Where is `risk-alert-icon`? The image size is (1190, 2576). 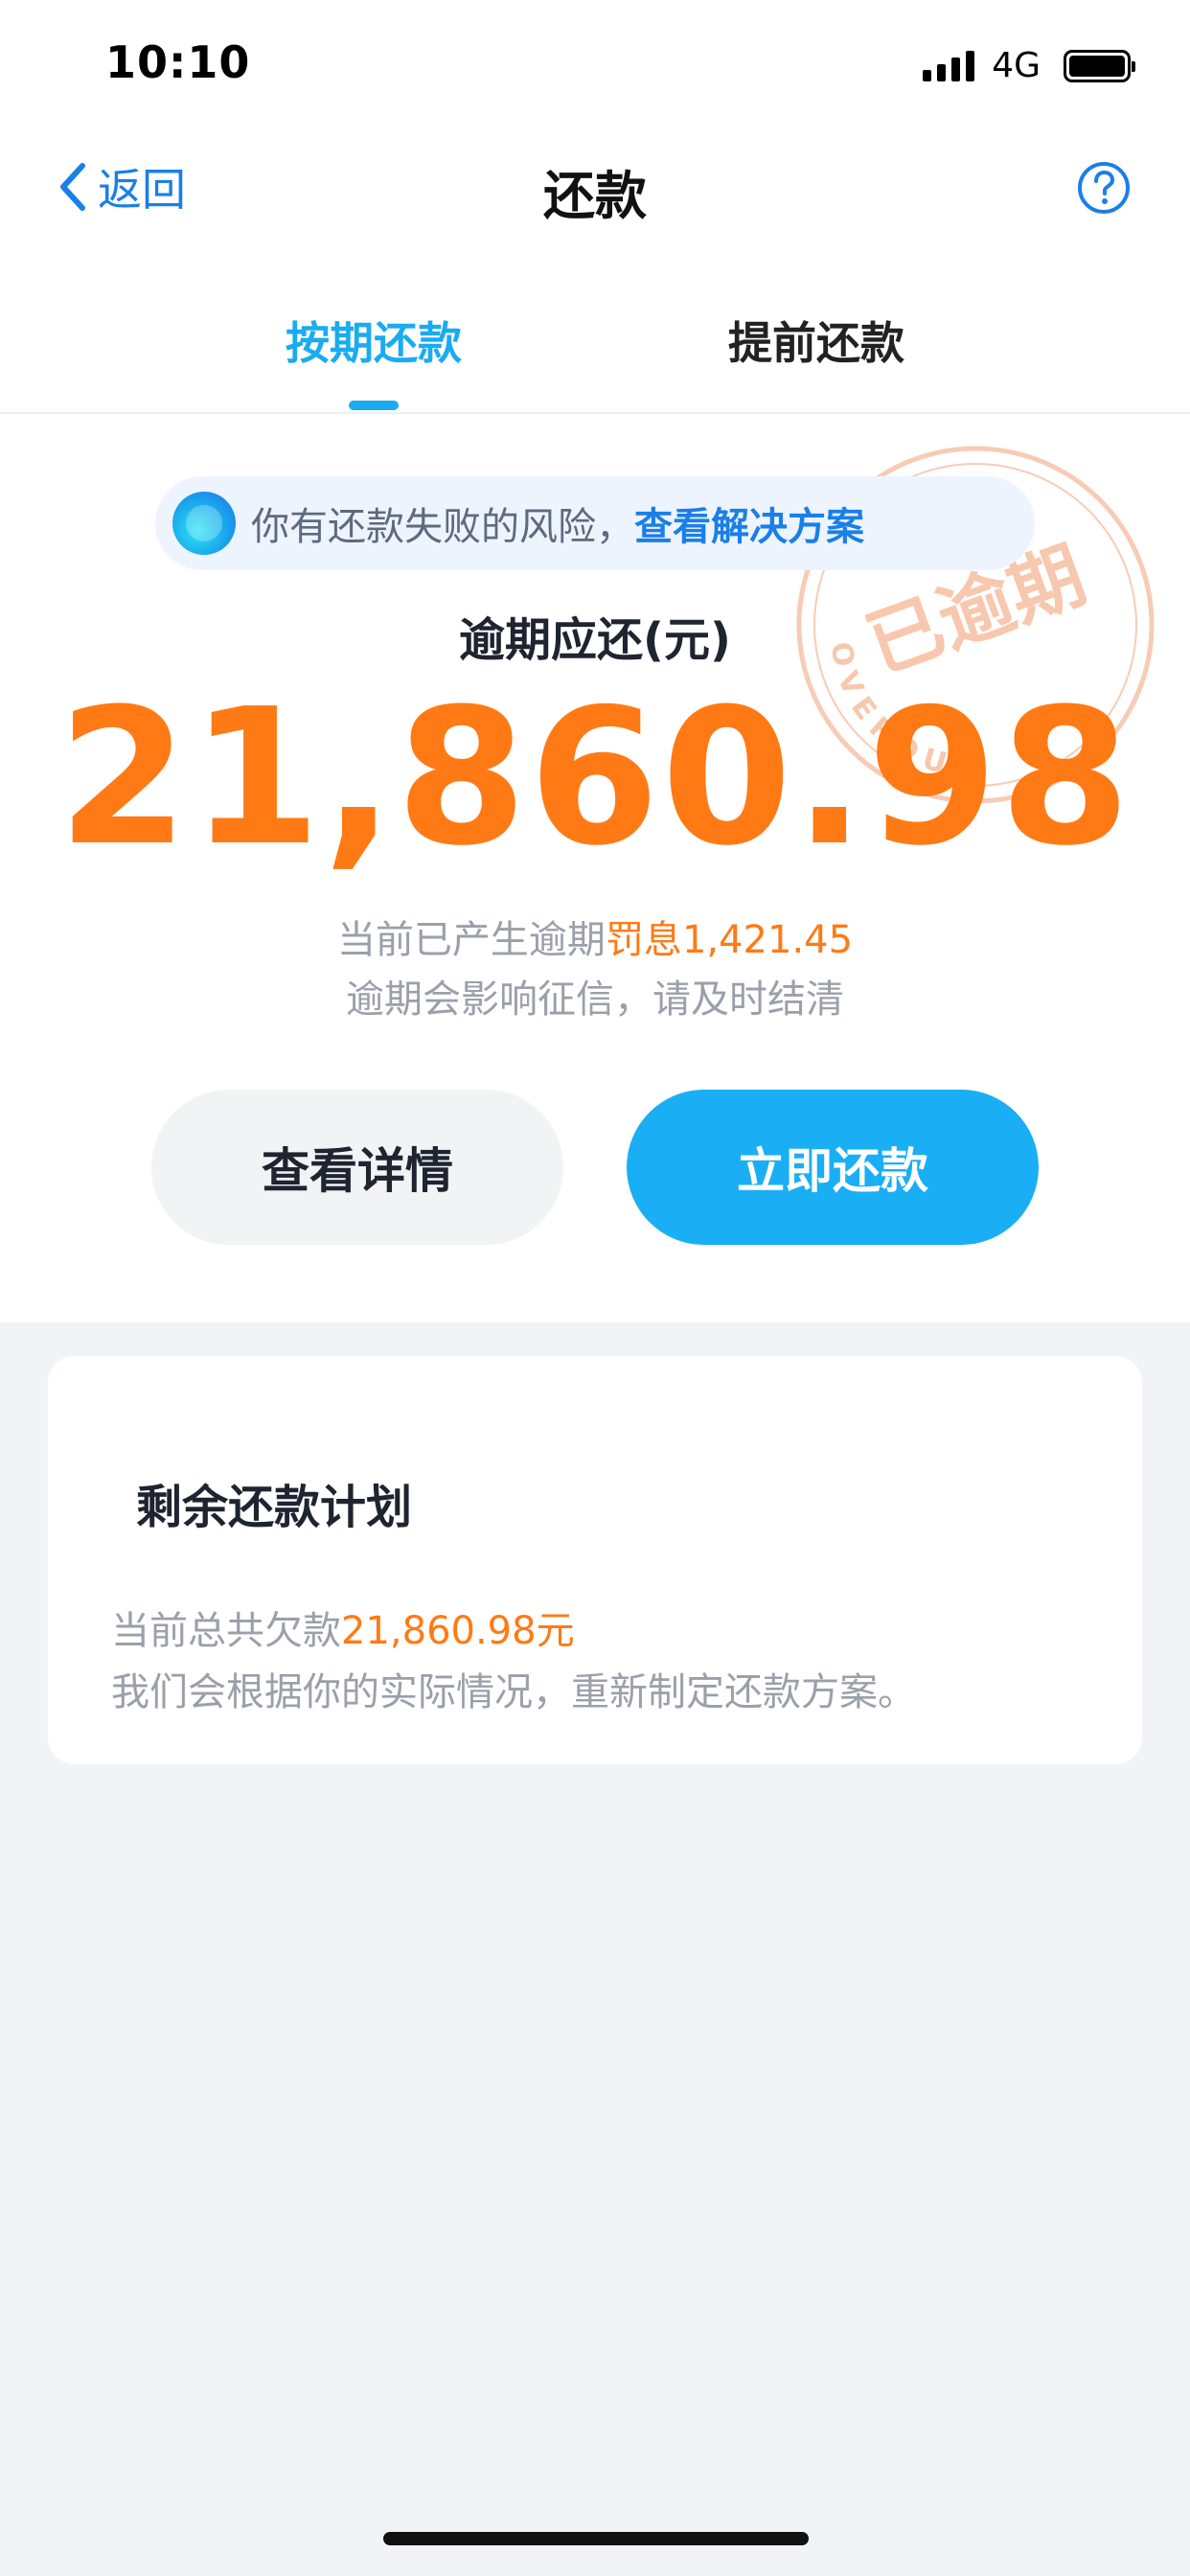
risk-alert-icon is located at coordinates (204, 523).